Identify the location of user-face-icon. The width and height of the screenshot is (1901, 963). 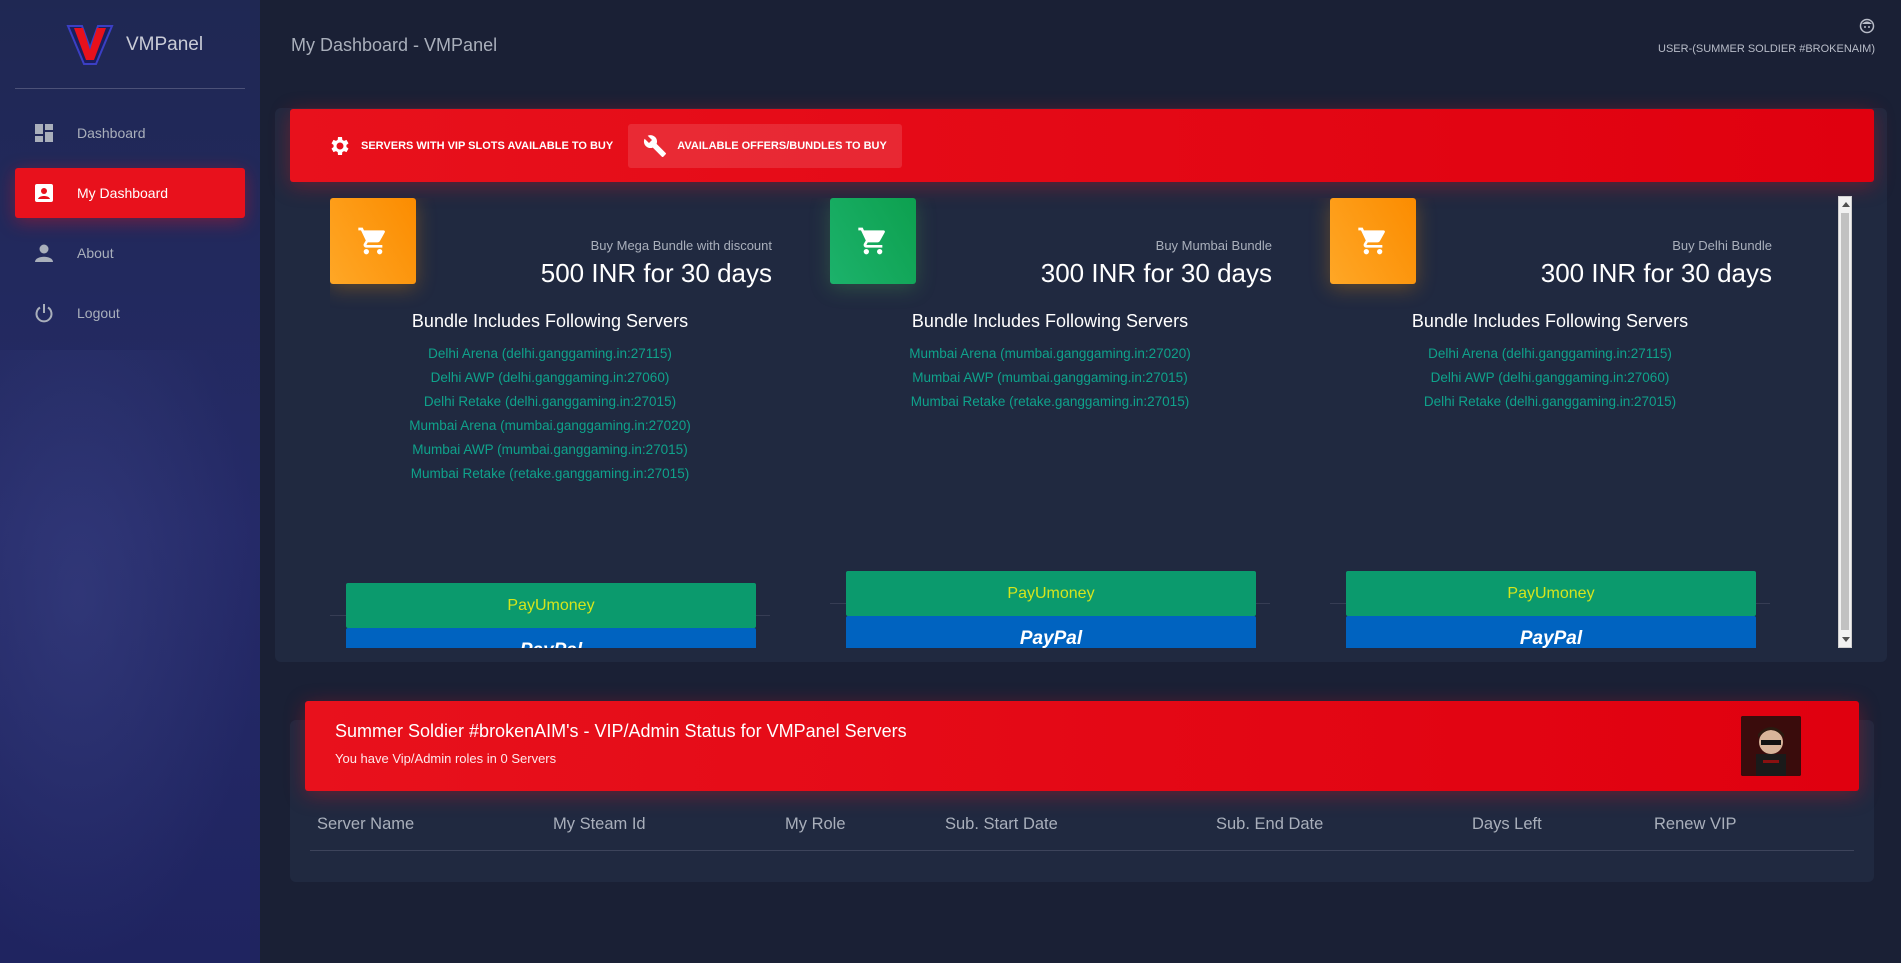
(1867, 26).